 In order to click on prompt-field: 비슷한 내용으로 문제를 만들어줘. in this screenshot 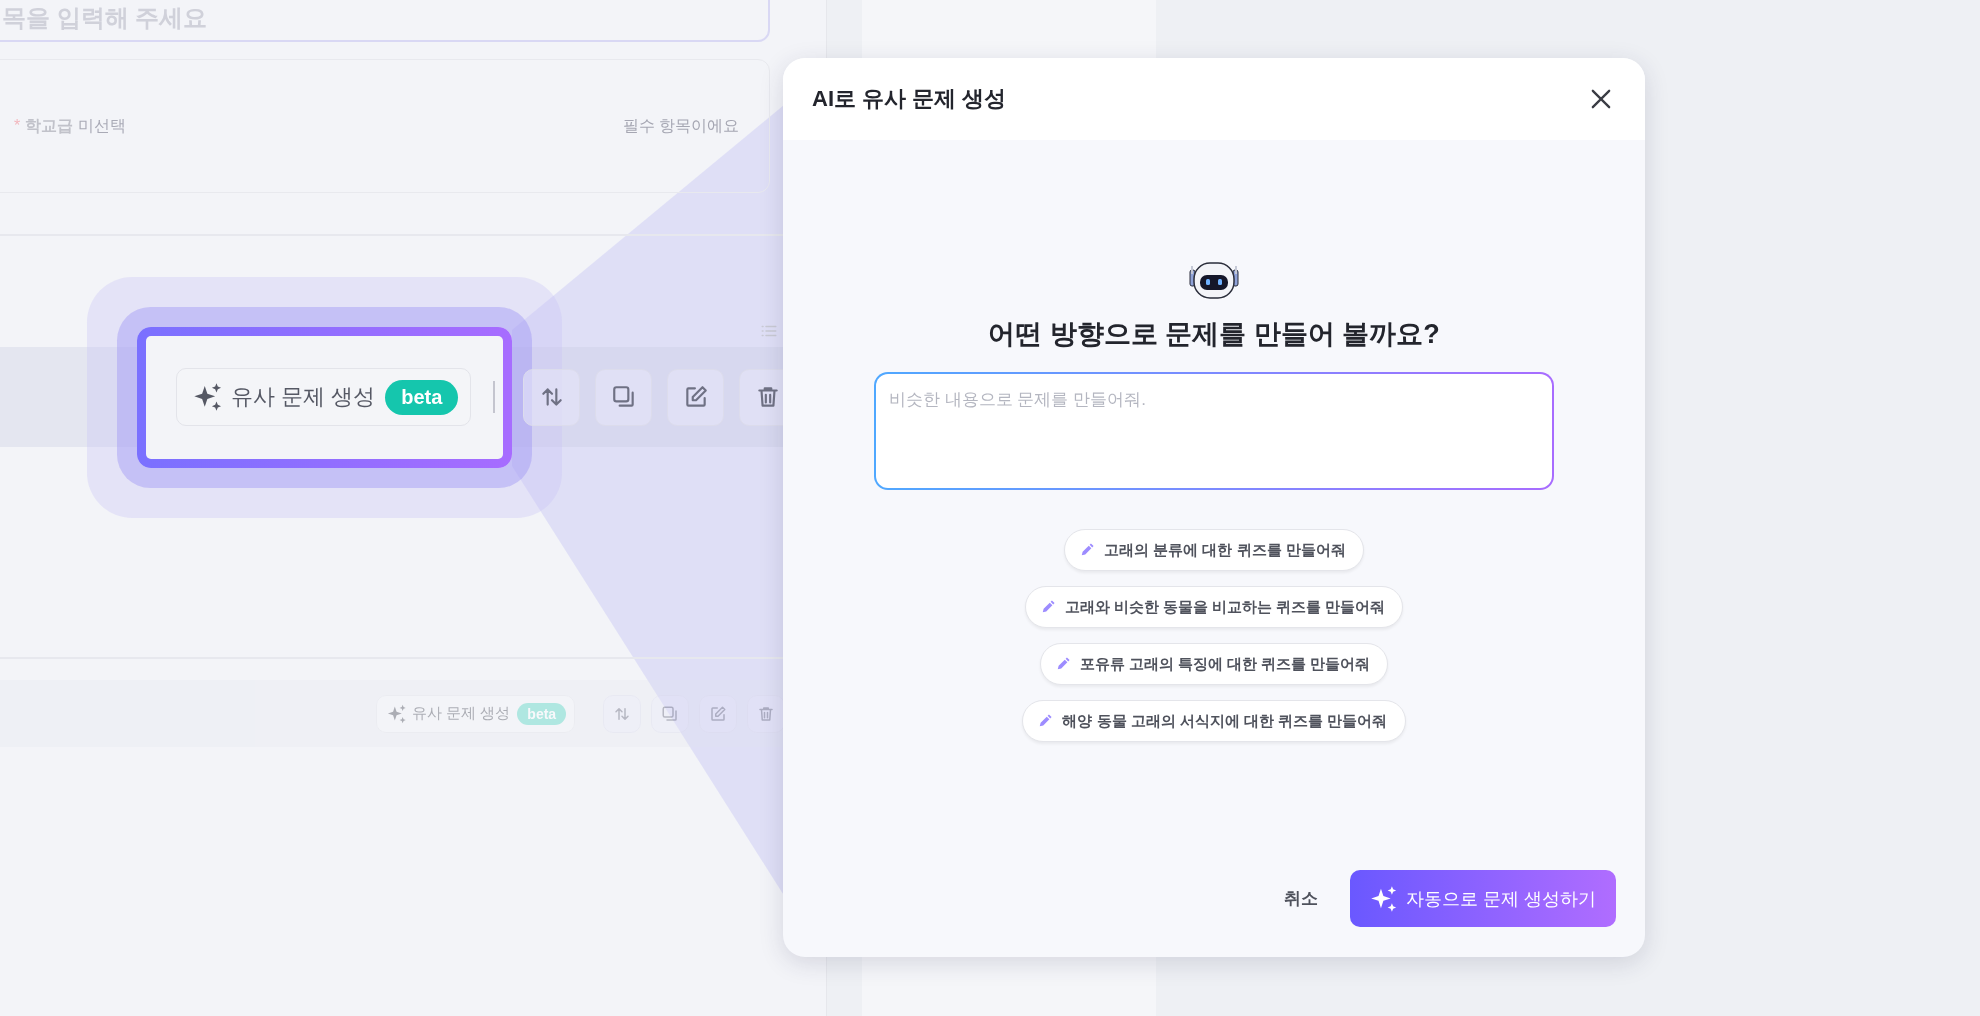, I will do `click(1214, 431)`.